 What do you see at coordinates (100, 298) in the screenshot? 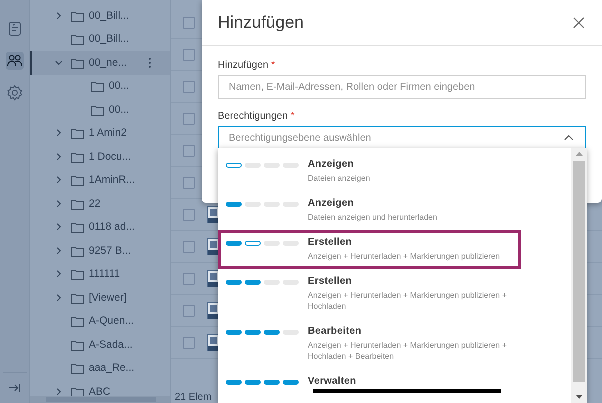
I see `tree-item: [Viewer]` at bounding box center [100, 298].